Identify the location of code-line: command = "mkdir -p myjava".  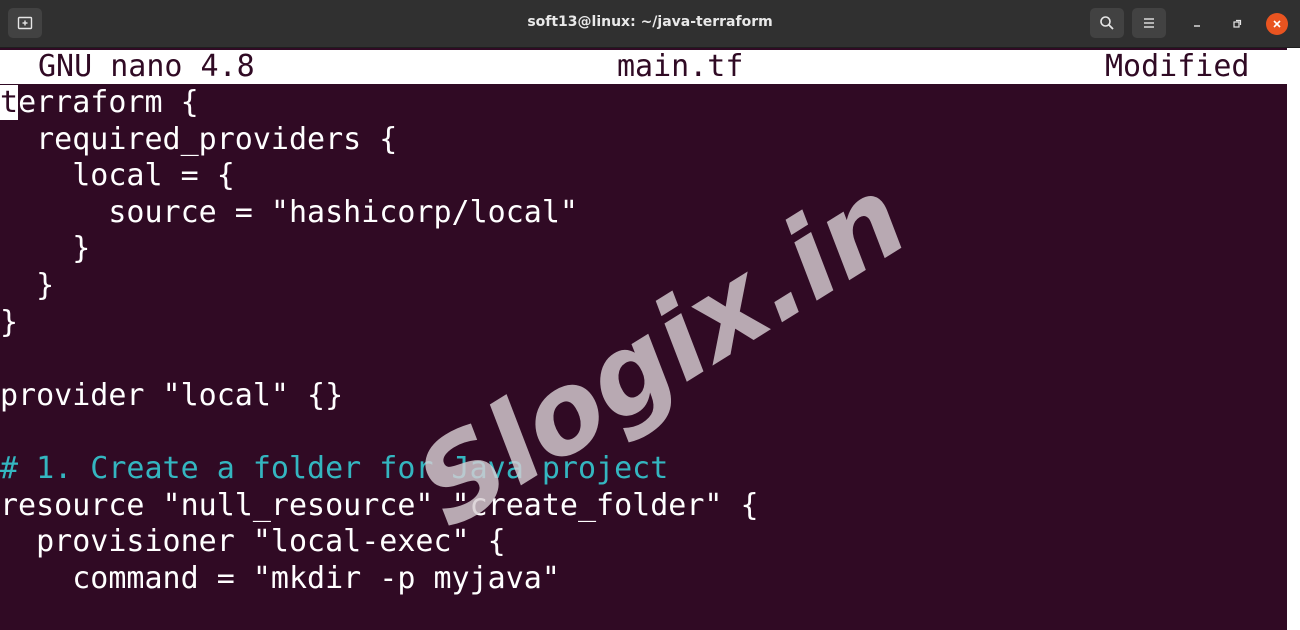
(280, 579).